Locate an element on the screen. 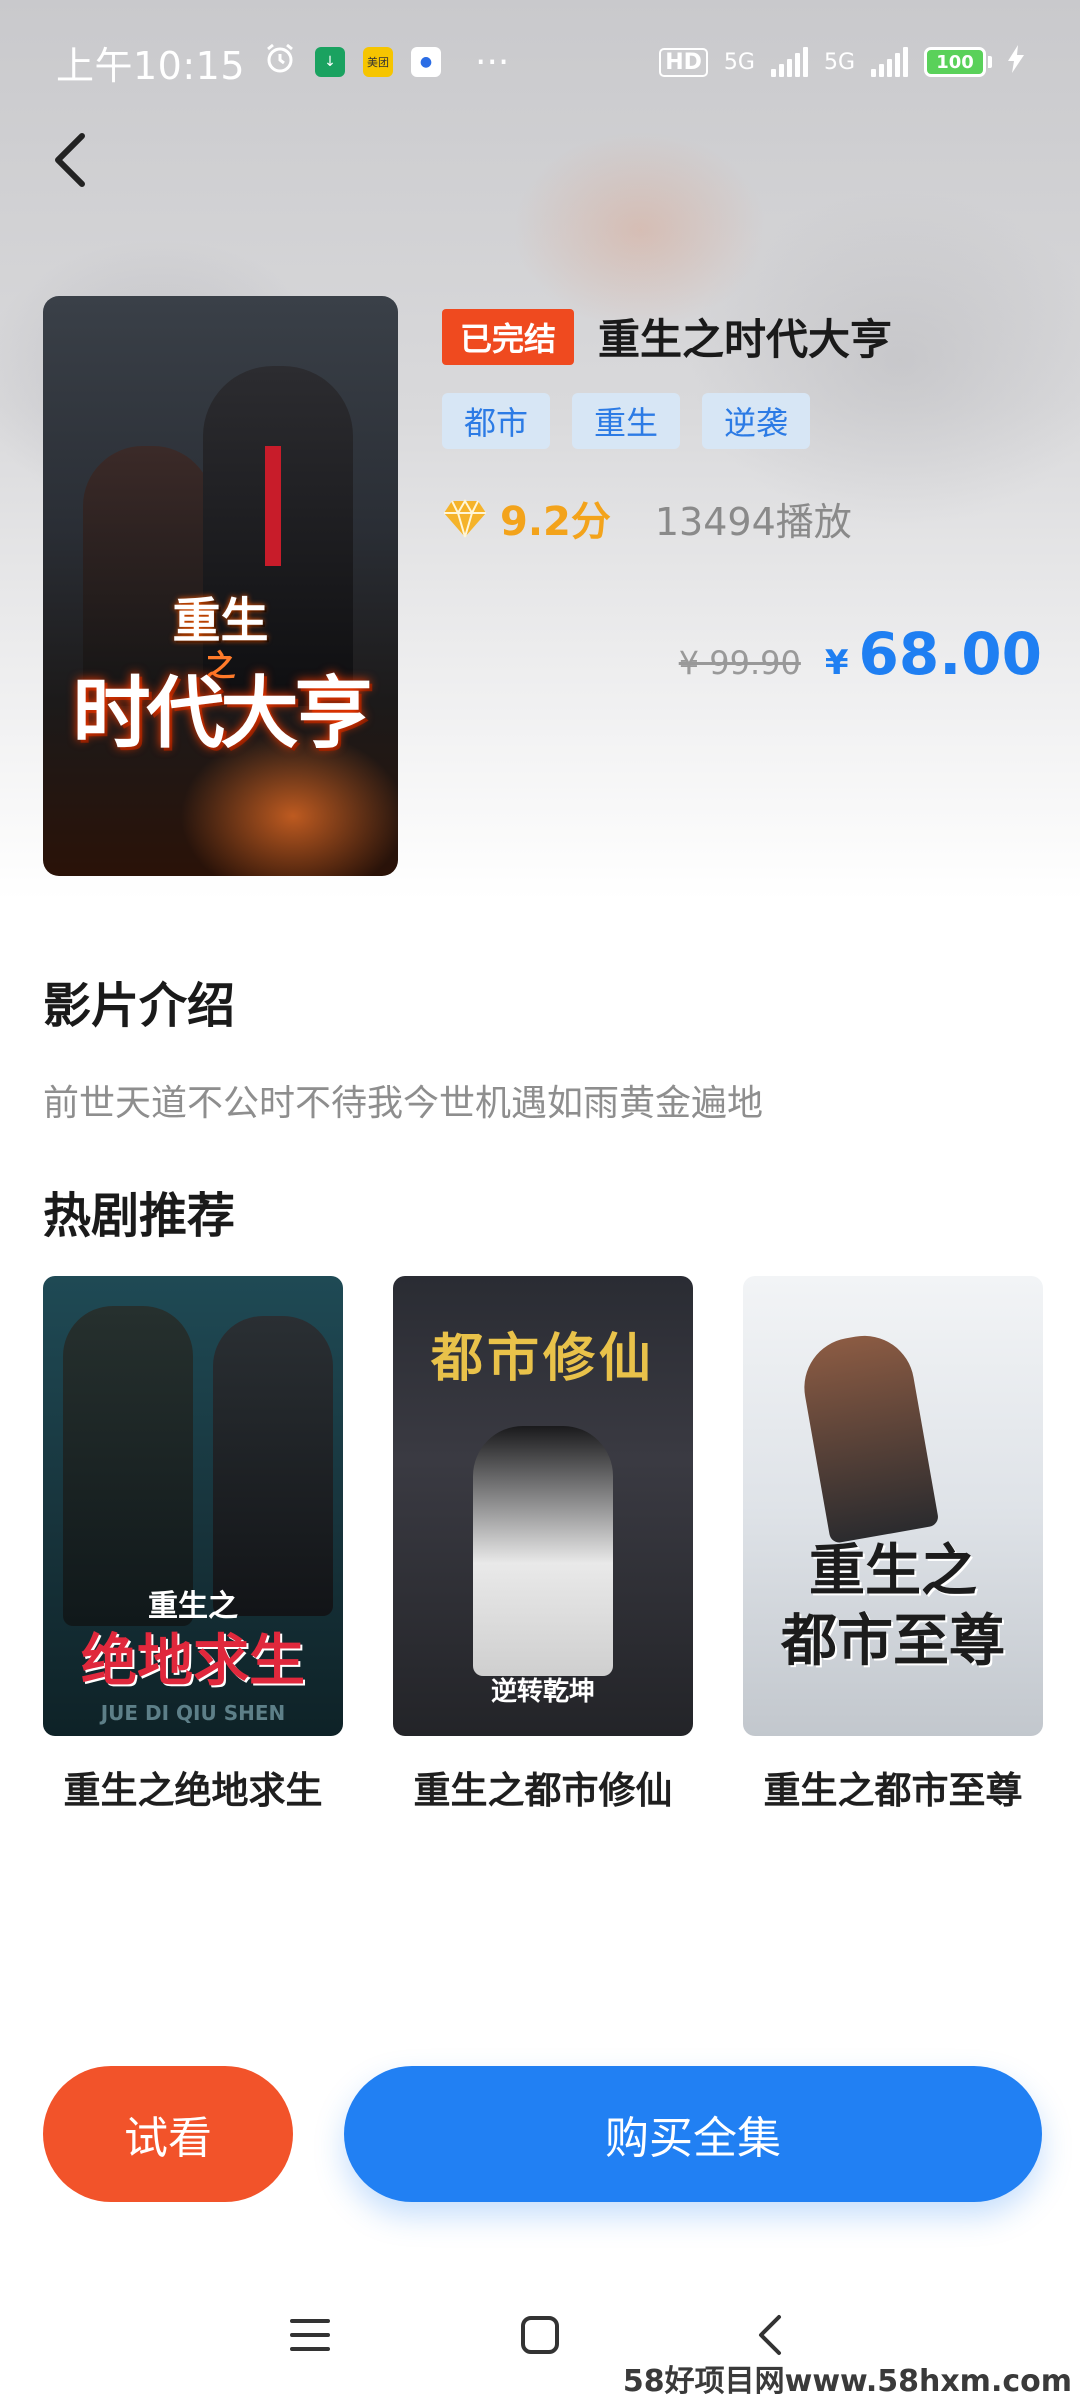  baidu-app-icon: ● is located at coordinates (426, 62).